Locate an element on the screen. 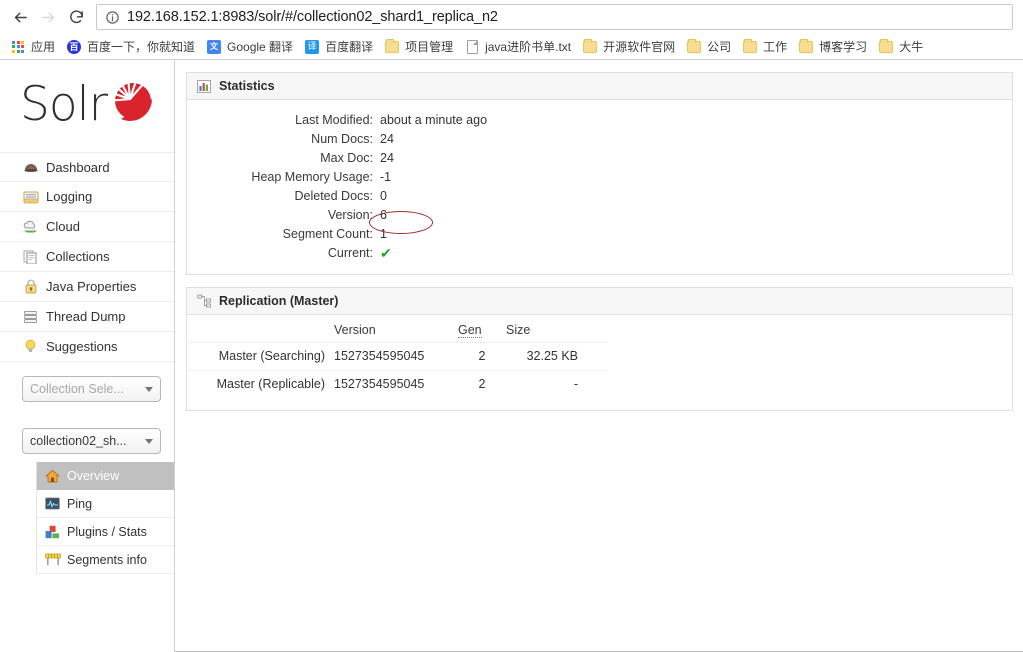 The height and width of the screenshot is (652, 1023). bookmark-folder-blog: 博客学习 is located at coordinates (832, 46).